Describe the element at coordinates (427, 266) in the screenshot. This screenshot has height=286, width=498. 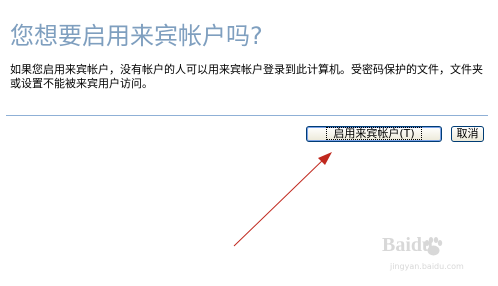
I see `watermark-subtitle: jingyan.baidu.com` at that location.